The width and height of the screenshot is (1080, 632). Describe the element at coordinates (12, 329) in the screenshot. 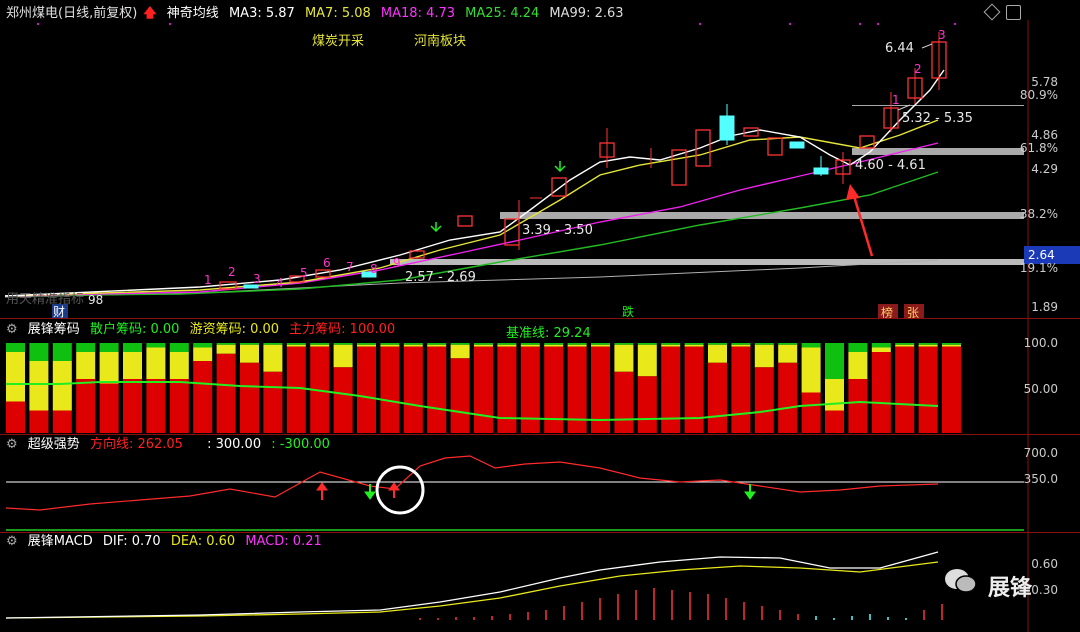

I see `panel-toggle-icon: ⚙` at that location.